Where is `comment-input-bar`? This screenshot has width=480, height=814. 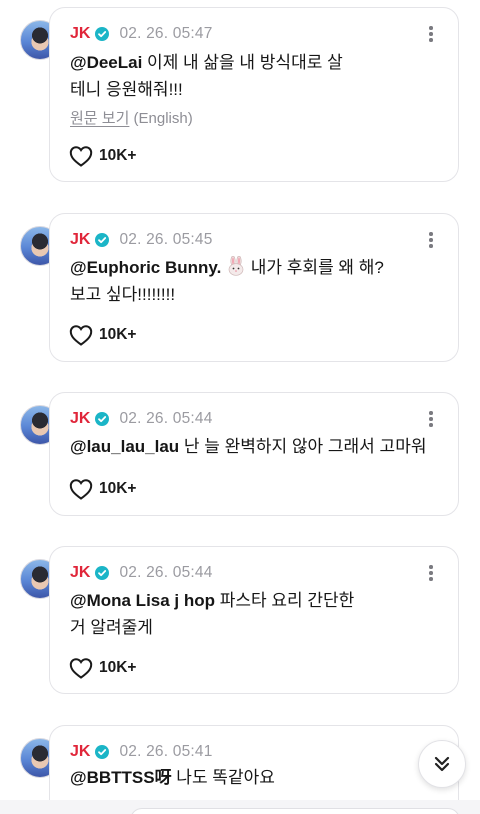 comment-input-bar is located at coordinates (295, 811).